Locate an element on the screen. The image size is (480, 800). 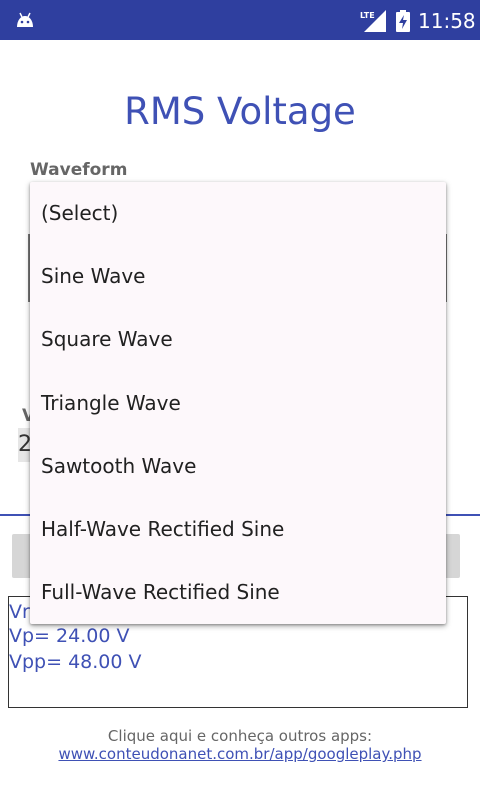
dropdown-option-sine: Sine Wave is located at coordinates (238, 276).